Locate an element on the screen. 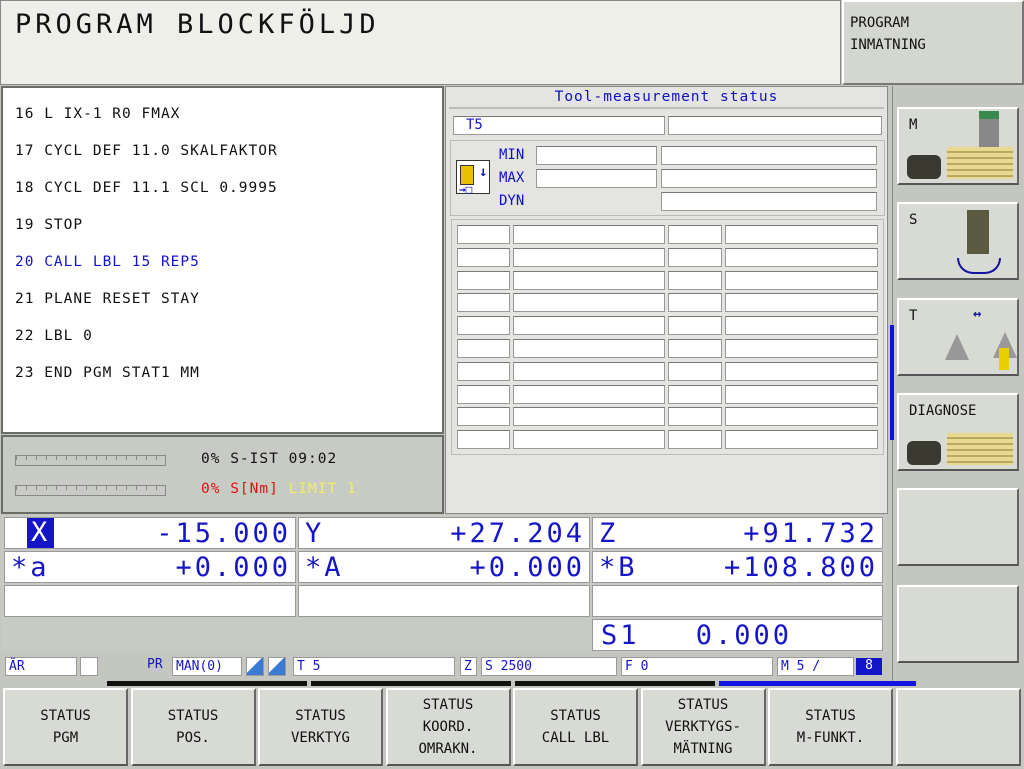  softkey-koord-omrakn-: STATUS KOORD. OMRAKN. is located at coordinates (448, 727).